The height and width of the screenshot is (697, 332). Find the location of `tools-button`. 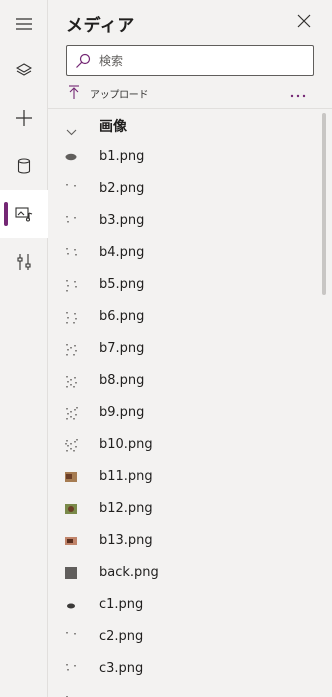

tools-button is located at coordinates (24, 262).